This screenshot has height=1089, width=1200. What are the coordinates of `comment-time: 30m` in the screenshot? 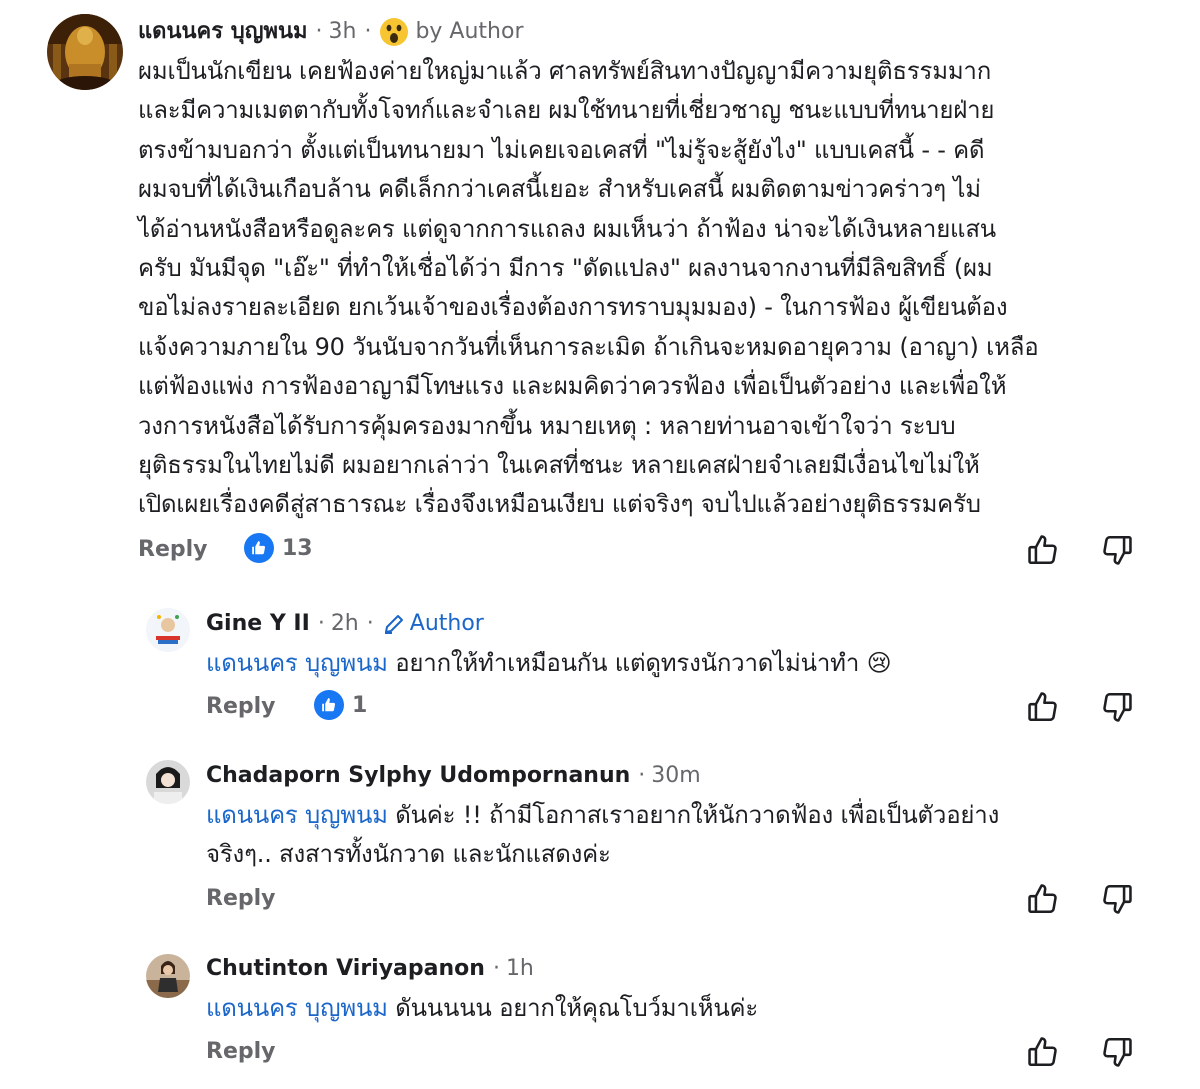 It's located at (675, 776).